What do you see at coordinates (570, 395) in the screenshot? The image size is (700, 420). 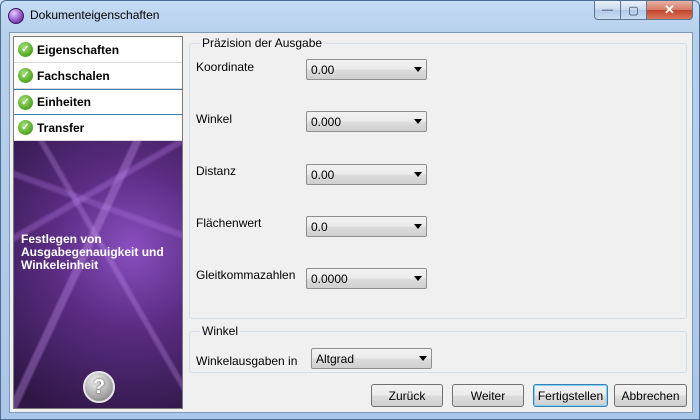 I see `finish-button: Fertigstellen` at bounding box center [570, 395].